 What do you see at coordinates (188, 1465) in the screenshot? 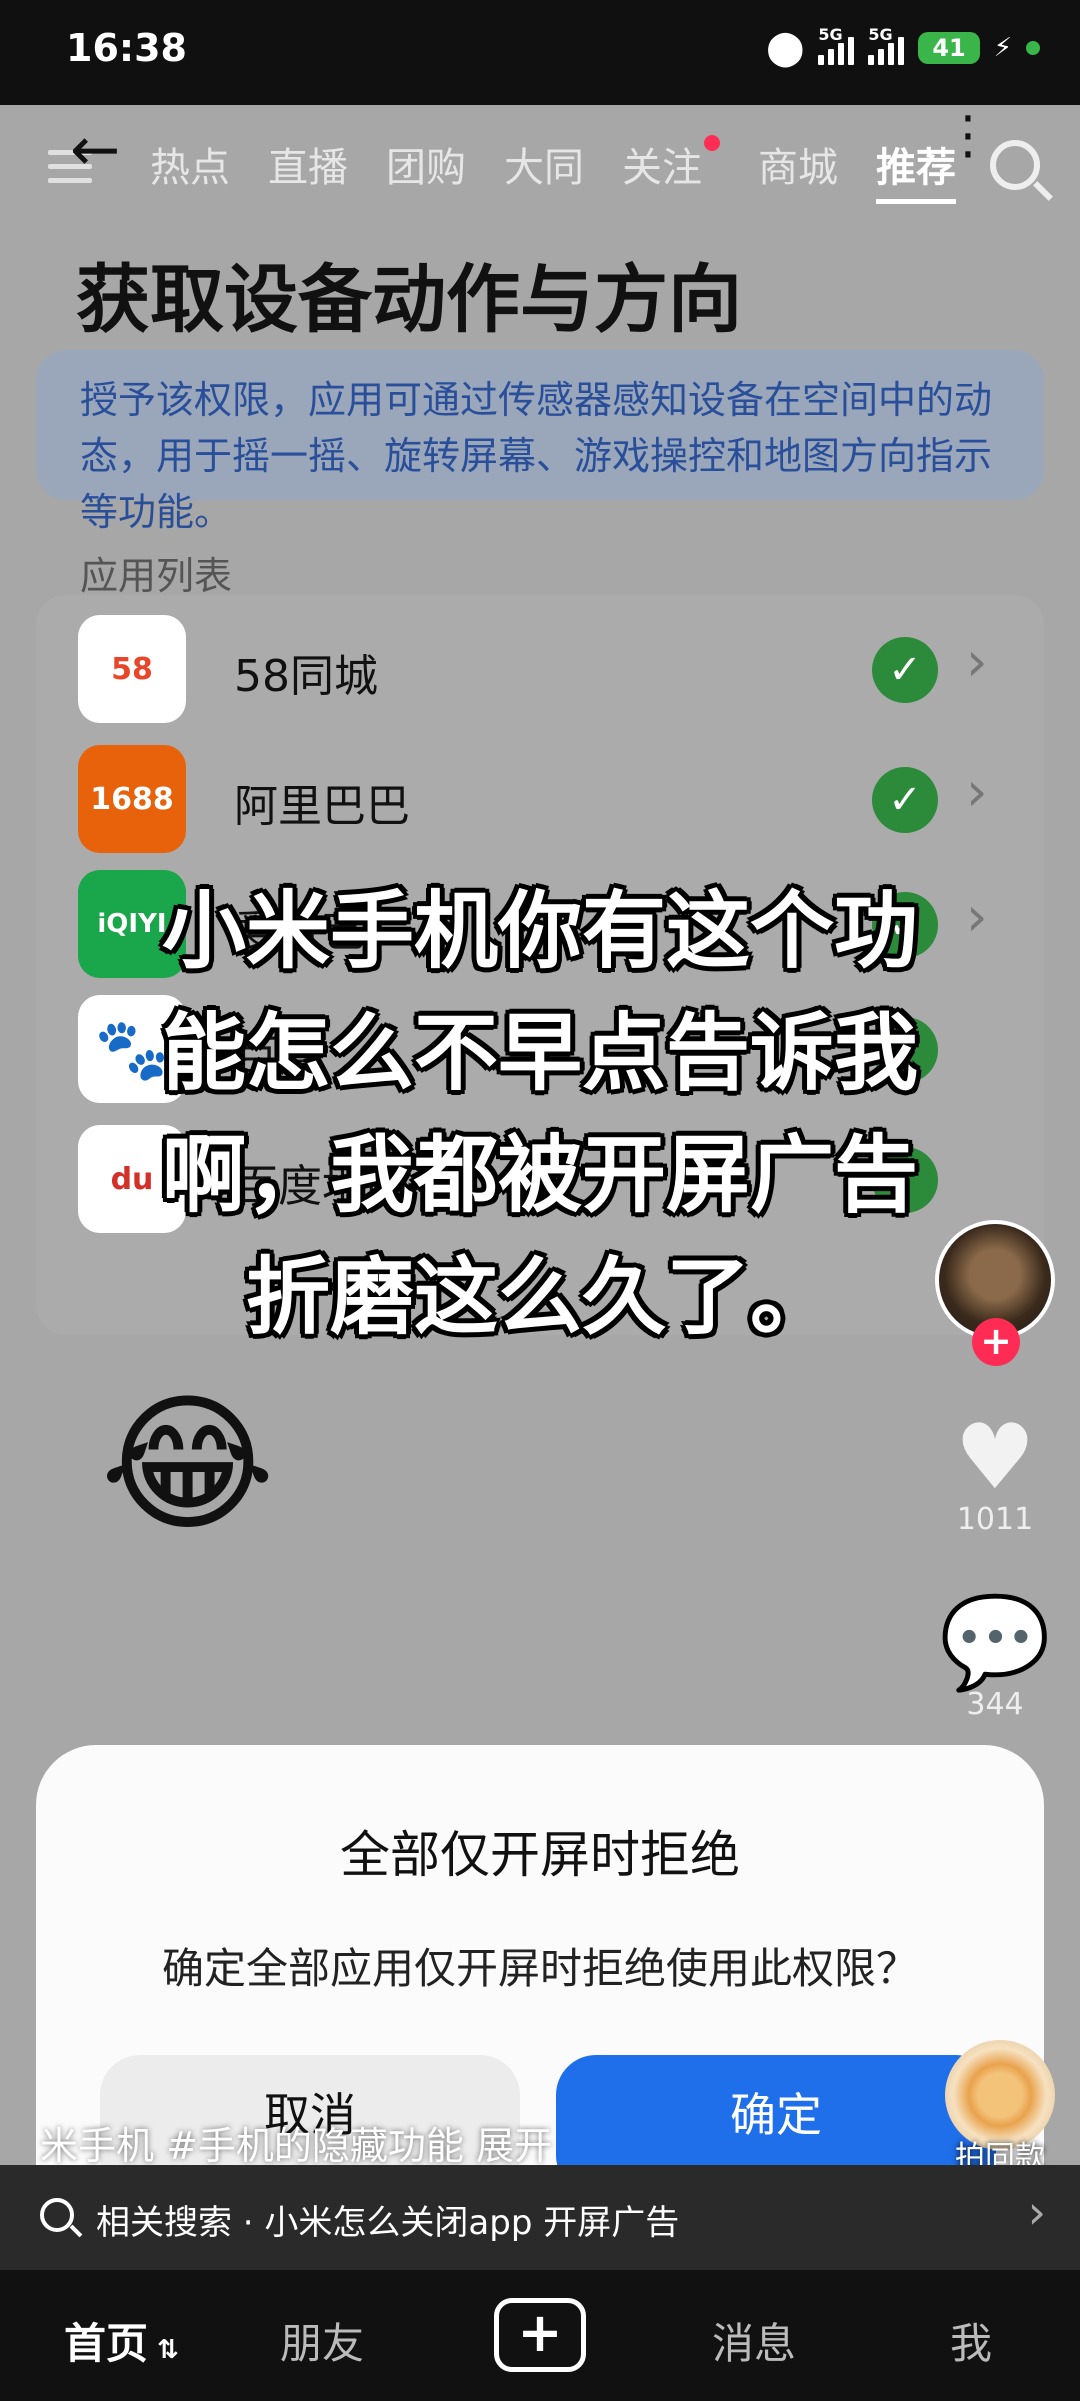
I see `laughing-emoji-icon: 😂` at bounding box center [188, 1465].